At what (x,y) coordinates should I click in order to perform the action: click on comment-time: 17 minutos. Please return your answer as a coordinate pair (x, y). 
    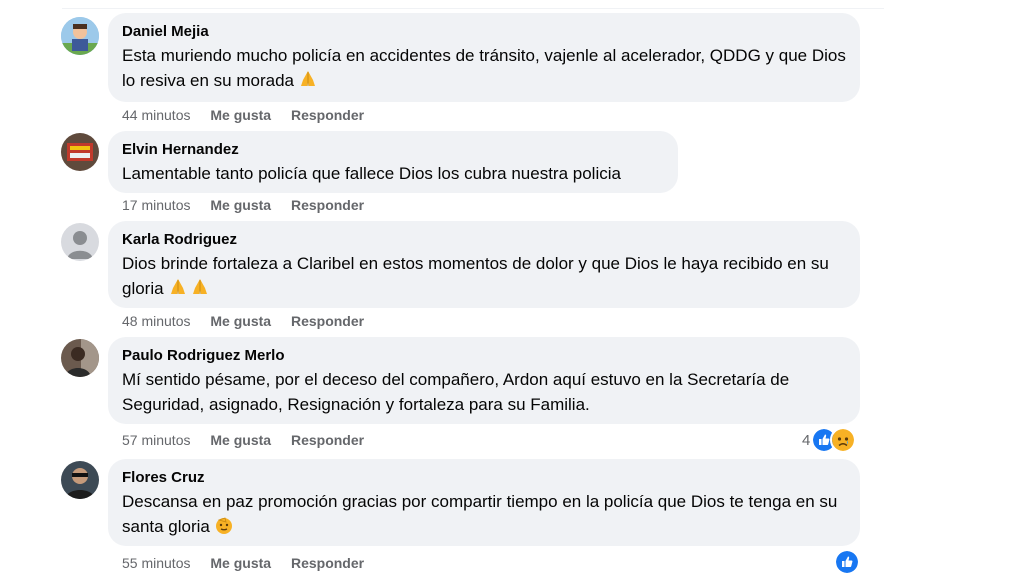
    Looking at the image, I should click on (156, 205).